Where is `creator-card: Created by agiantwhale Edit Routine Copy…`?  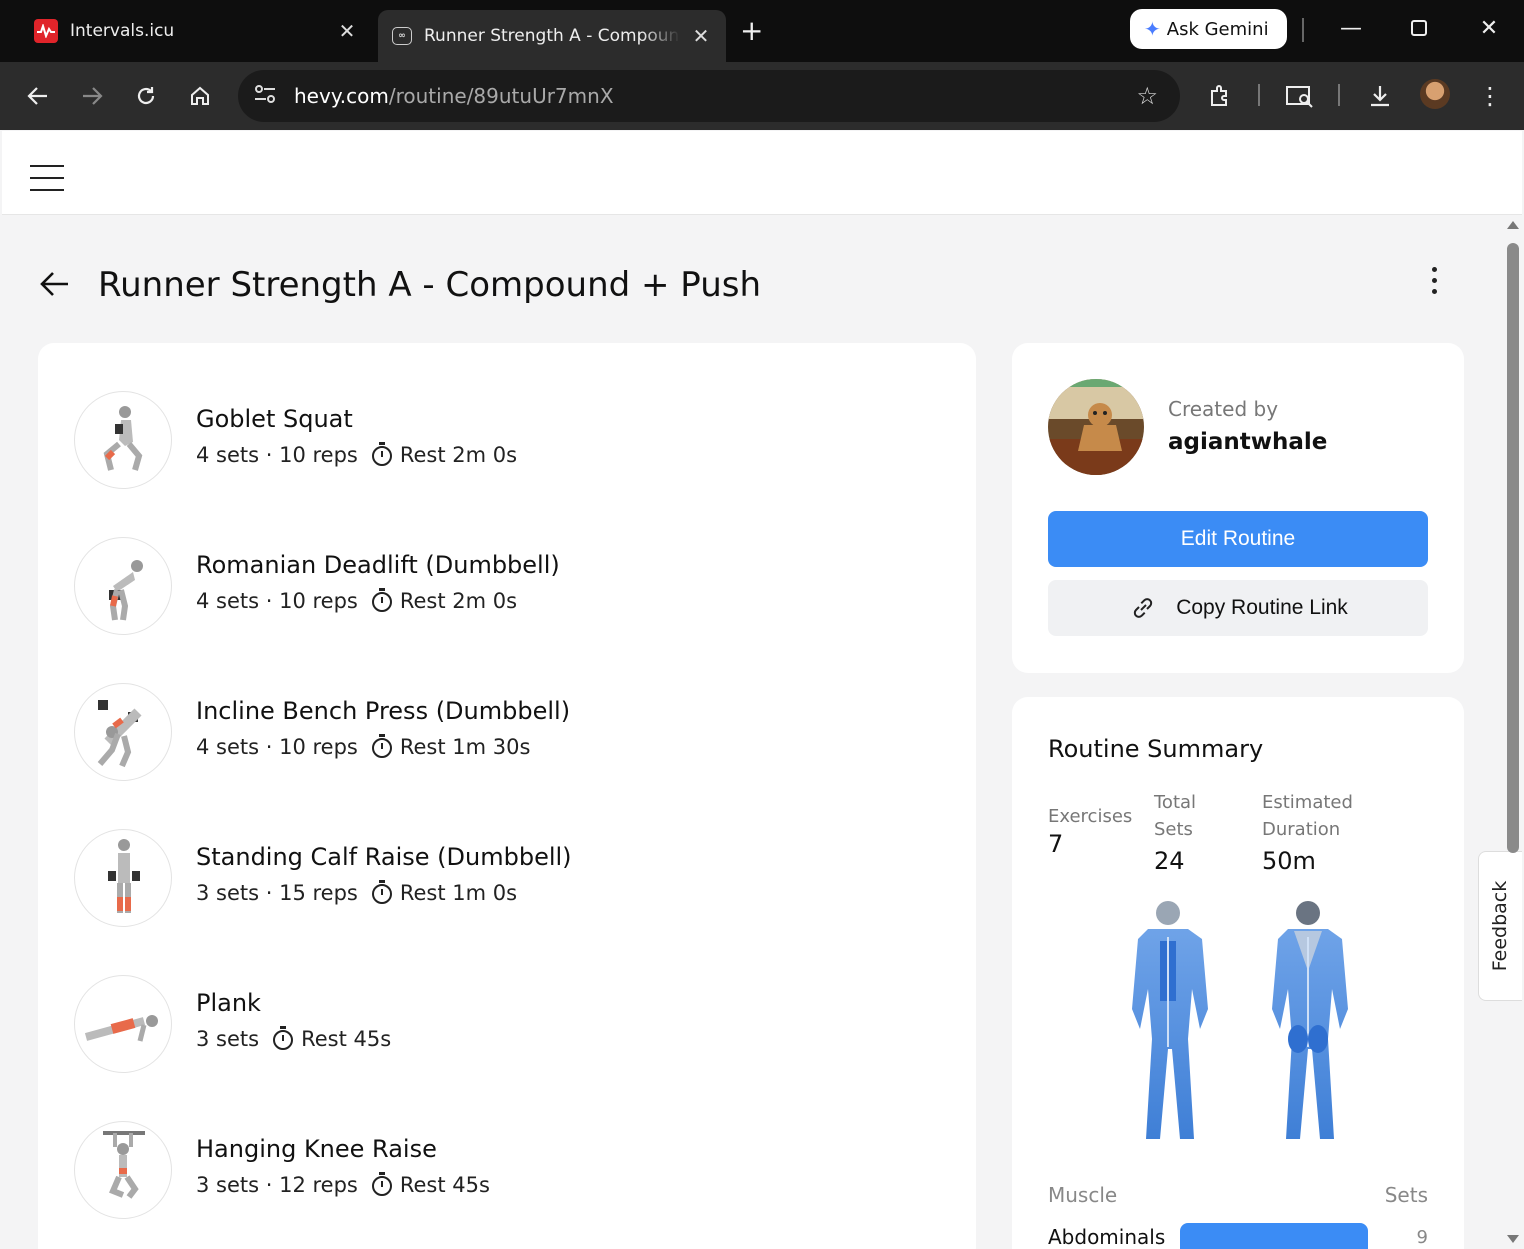 creator-card: Created by agiantwhale Edit Routine Copy… is located at coordinates (1238, 508).